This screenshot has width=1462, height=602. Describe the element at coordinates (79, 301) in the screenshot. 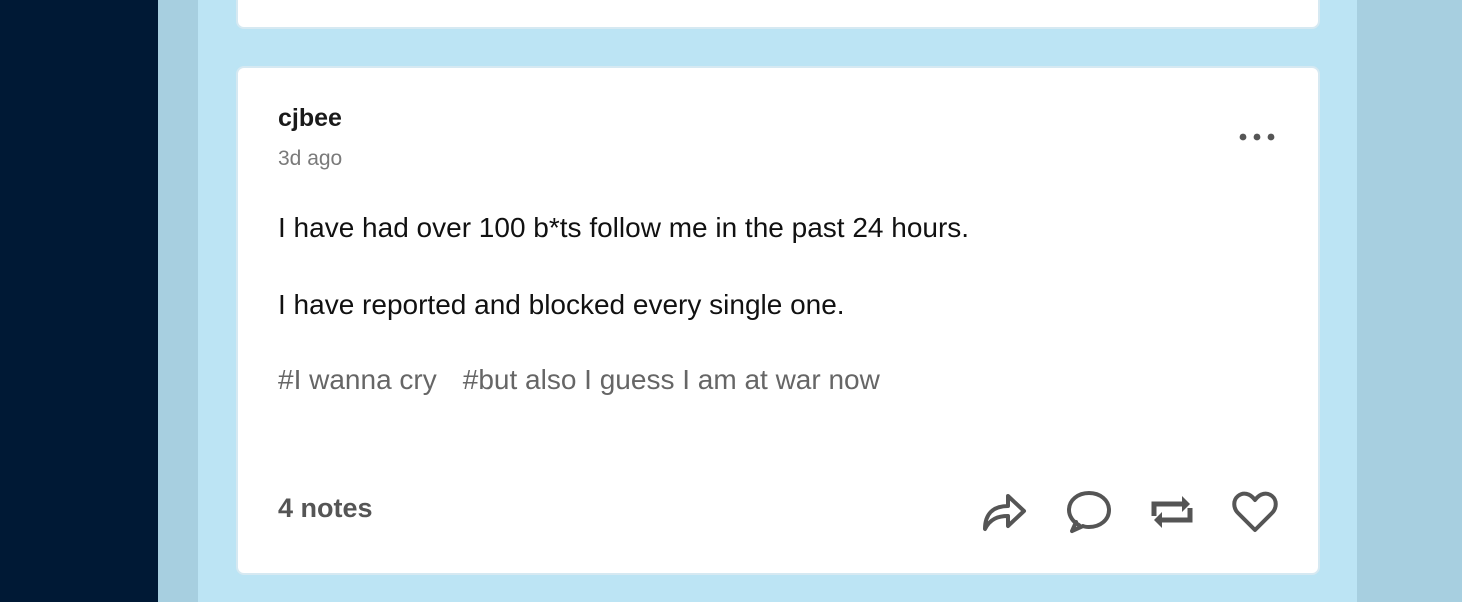

I see `left-navigation-panel` at that location.